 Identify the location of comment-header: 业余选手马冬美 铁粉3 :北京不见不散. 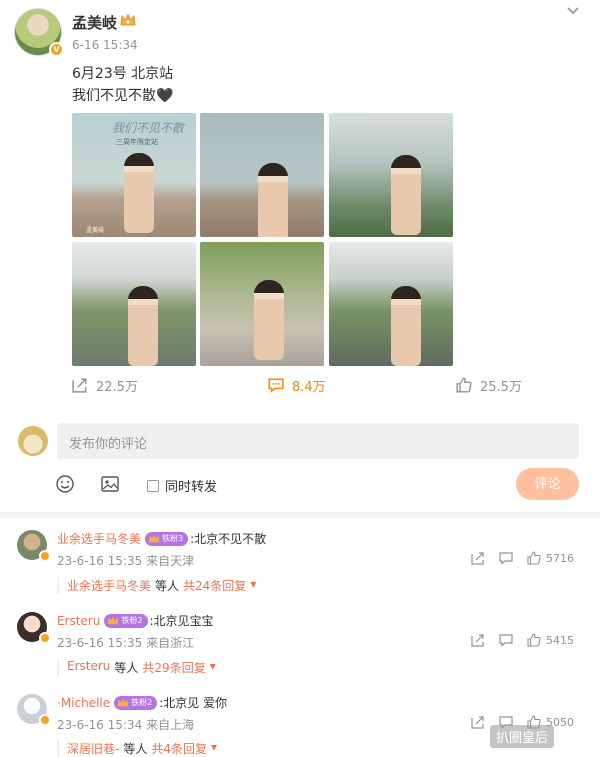
(161, 538).